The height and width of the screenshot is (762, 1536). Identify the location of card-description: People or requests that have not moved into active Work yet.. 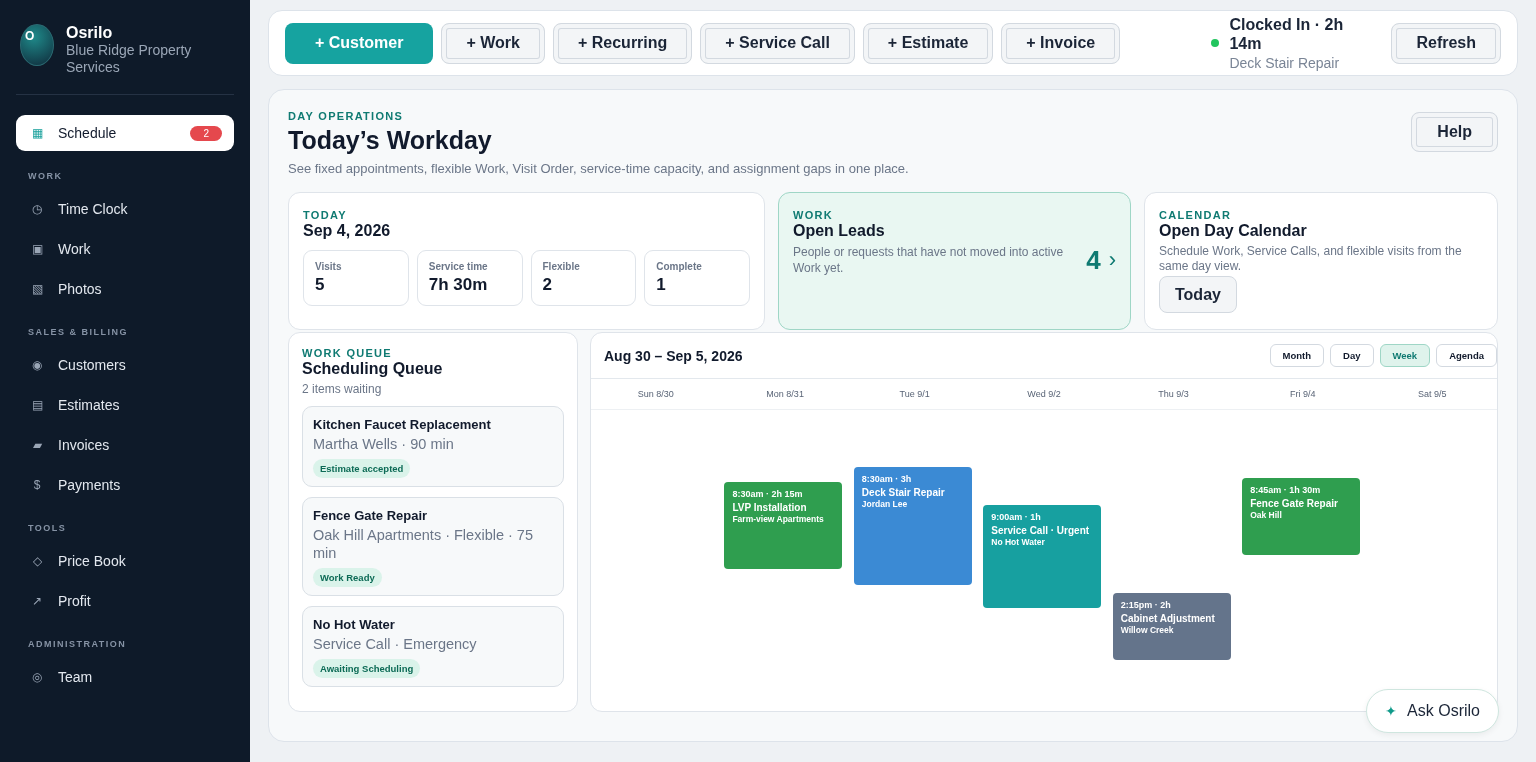
(929, 260).